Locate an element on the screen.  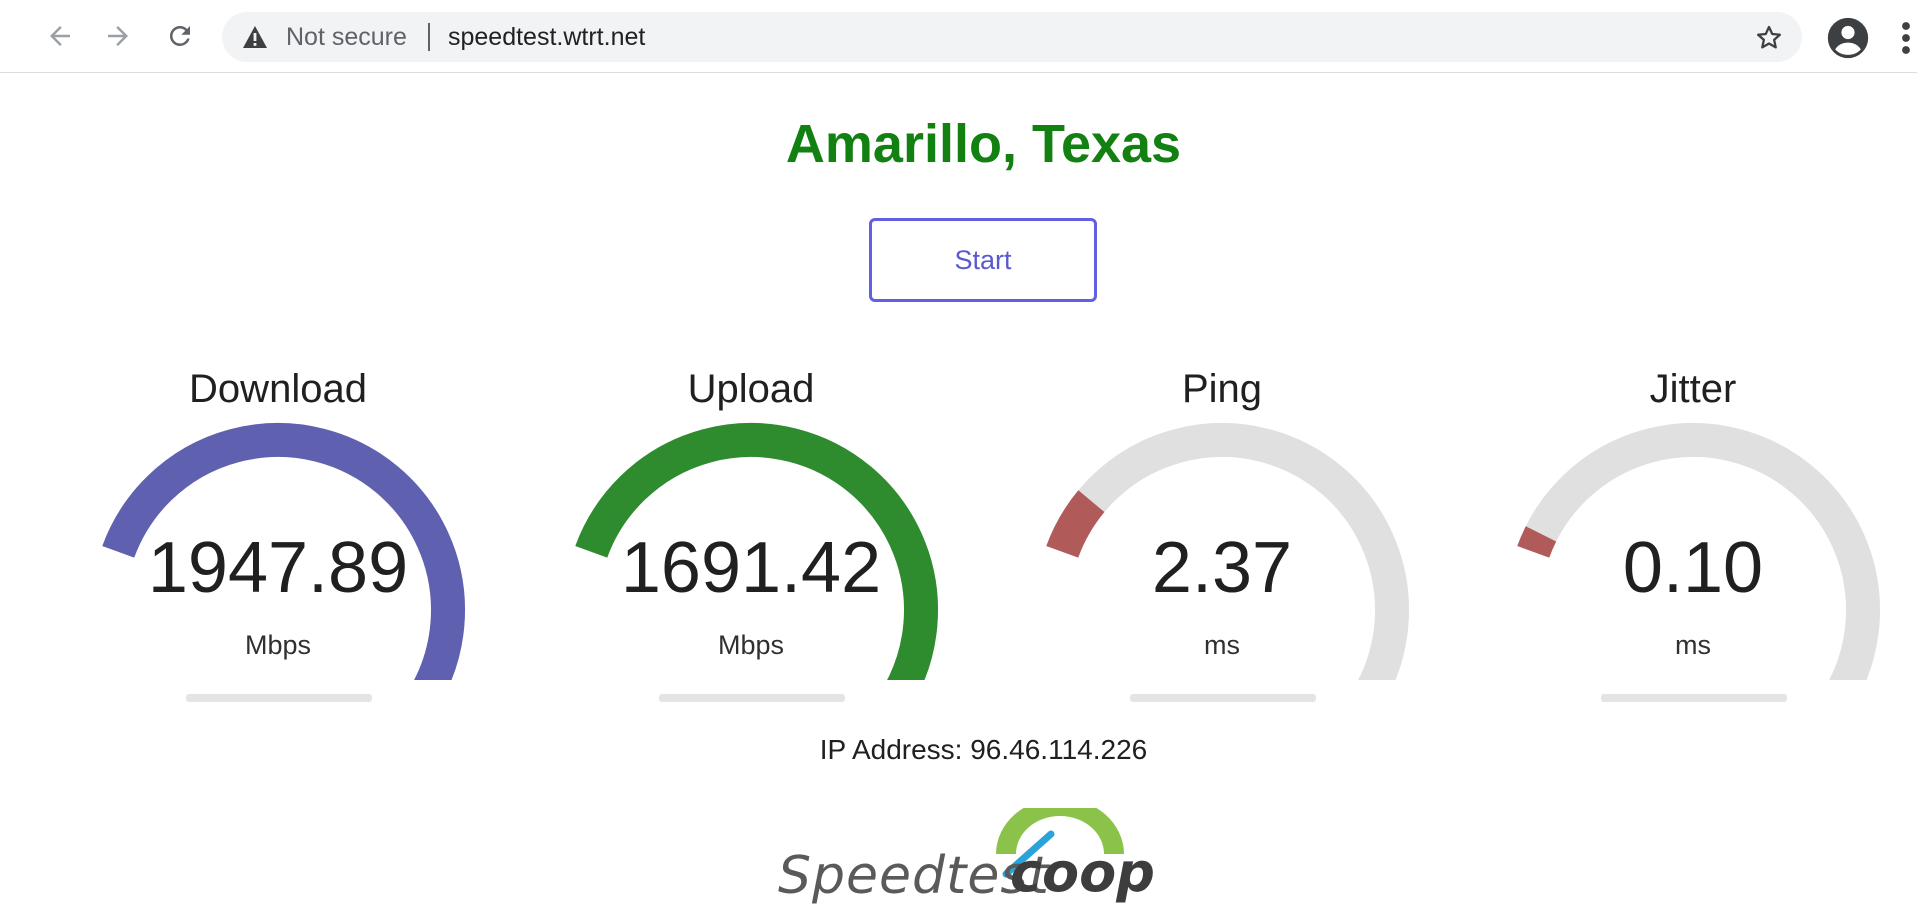
page-title: Amarillo, Texas is located at coordinates (983, 144).